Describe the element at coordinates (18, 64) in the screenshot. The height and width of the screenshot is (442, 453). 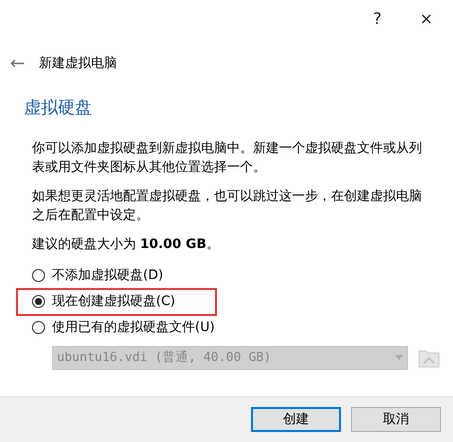
I see `back-button: ←` at that location.